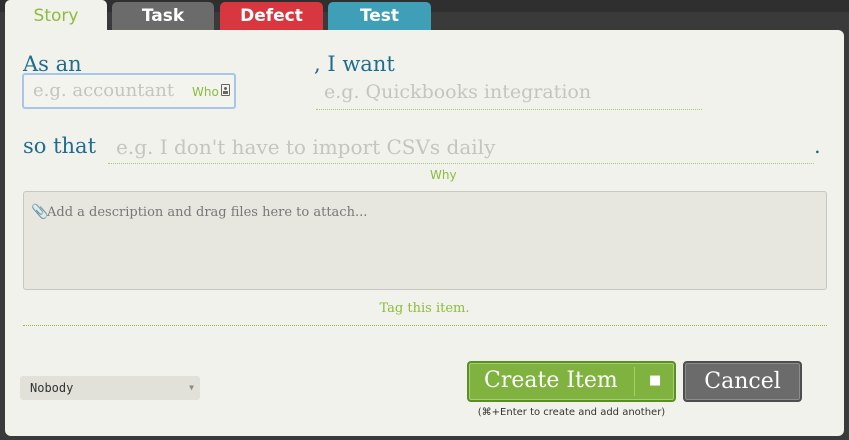  What do you see at coordinates (225, 90) in the screenshot?
I see `person-card-icon` at bounding box center [225, 90].